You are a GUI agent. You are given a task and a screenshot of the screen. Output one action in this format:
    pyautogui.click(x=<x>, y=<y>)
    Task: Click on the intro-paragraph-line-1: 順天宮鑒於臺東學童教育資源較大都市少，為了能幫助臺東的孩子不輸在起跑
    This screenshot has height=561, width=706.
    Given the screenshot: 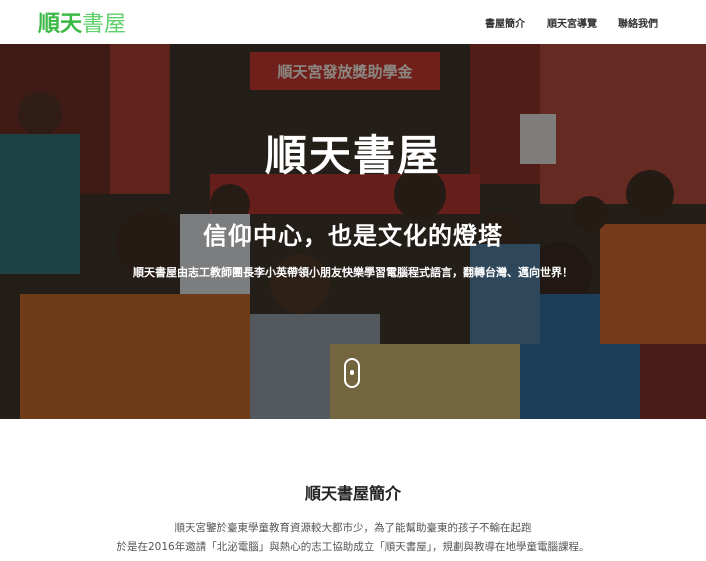 What is the action you would take?
    pyautogui.click(x=353, y=528)
    